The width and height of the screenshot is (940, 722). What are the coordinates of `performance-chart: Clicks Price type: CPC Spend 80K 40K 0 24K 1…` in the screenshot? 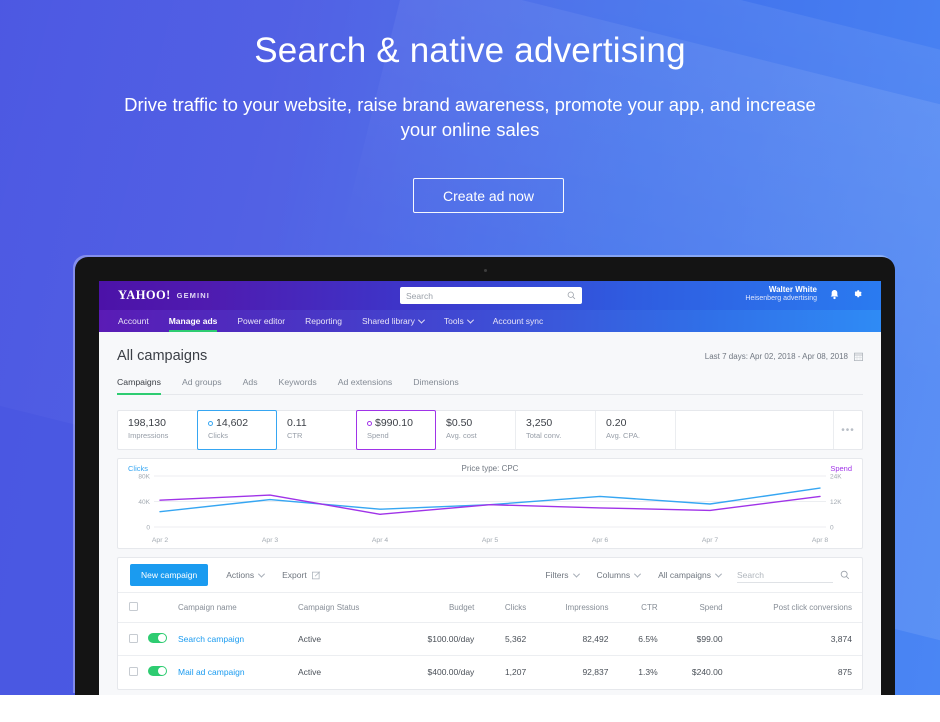 It's located at (490, 503).